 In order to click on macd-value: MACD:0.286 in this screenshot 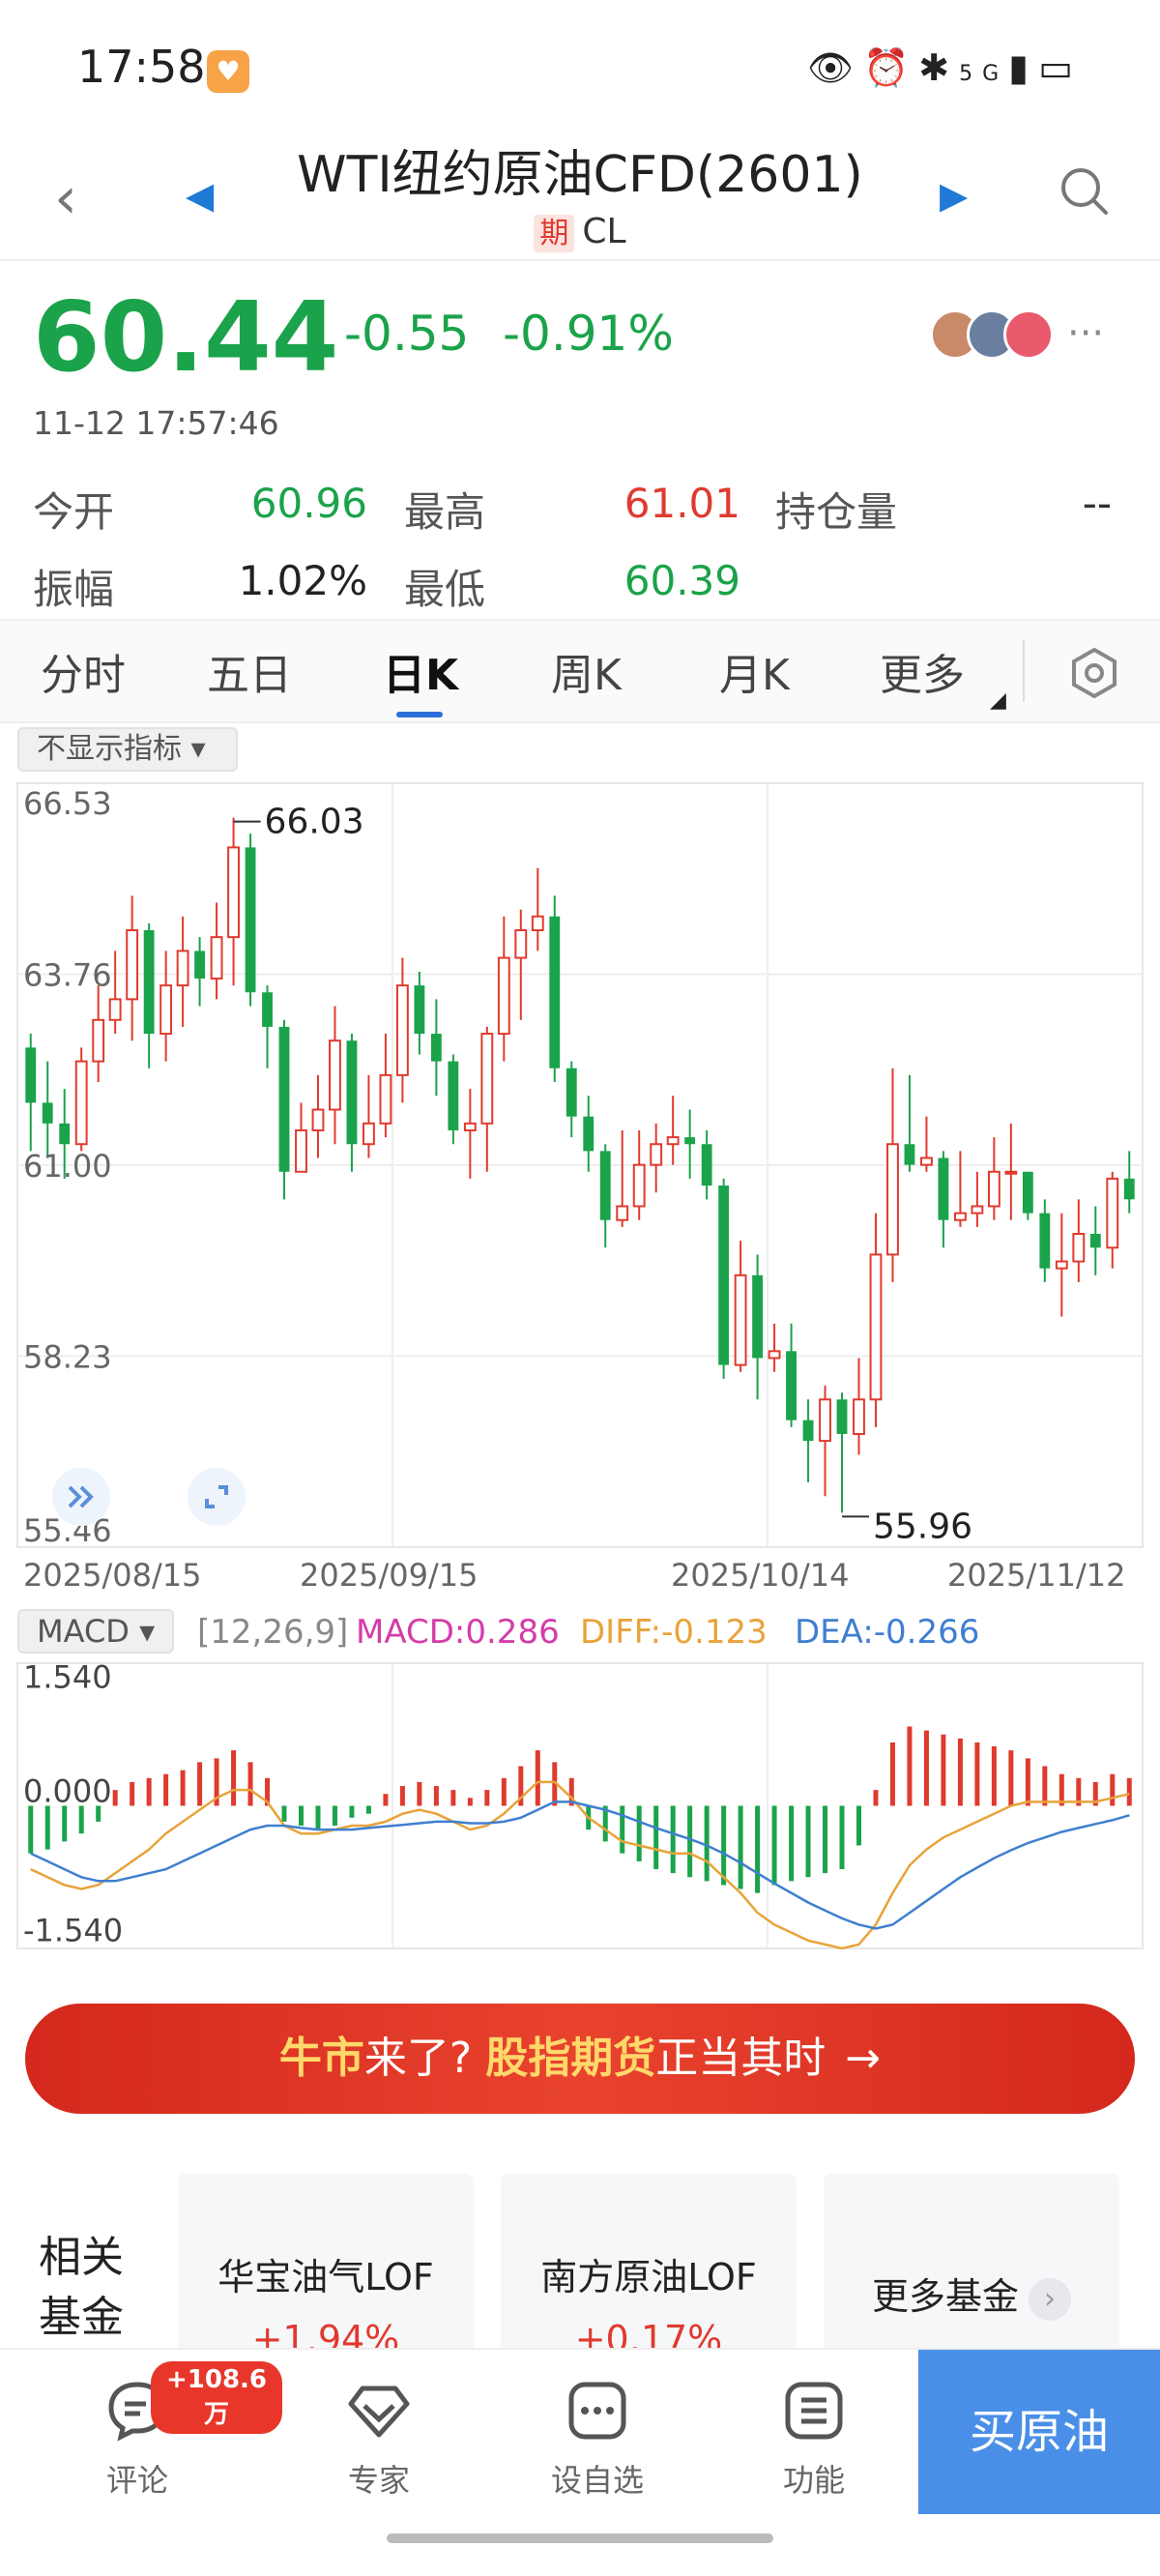, I will do `click(458, 1632)`.